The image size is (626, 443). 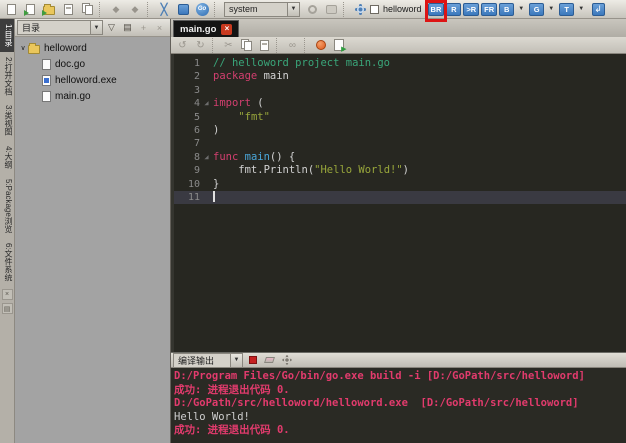 I want to click on open-folder-icon, so click(x=48, y=9).